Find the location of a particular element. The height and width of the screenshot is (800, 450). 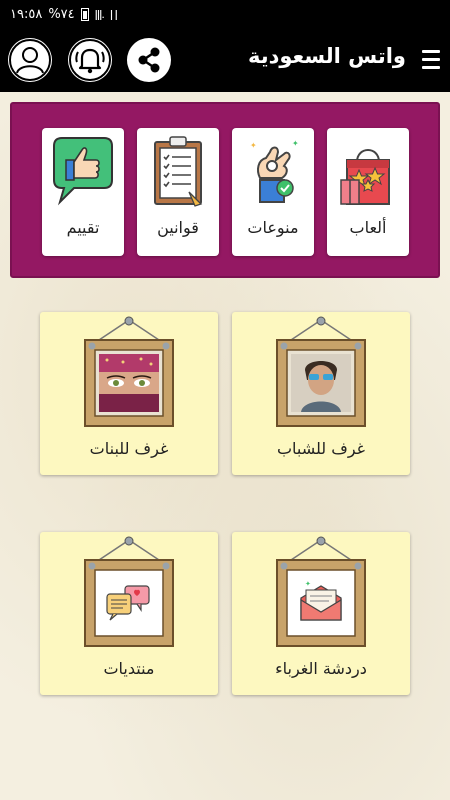

profile-icon is located at coordinates (30, 60).